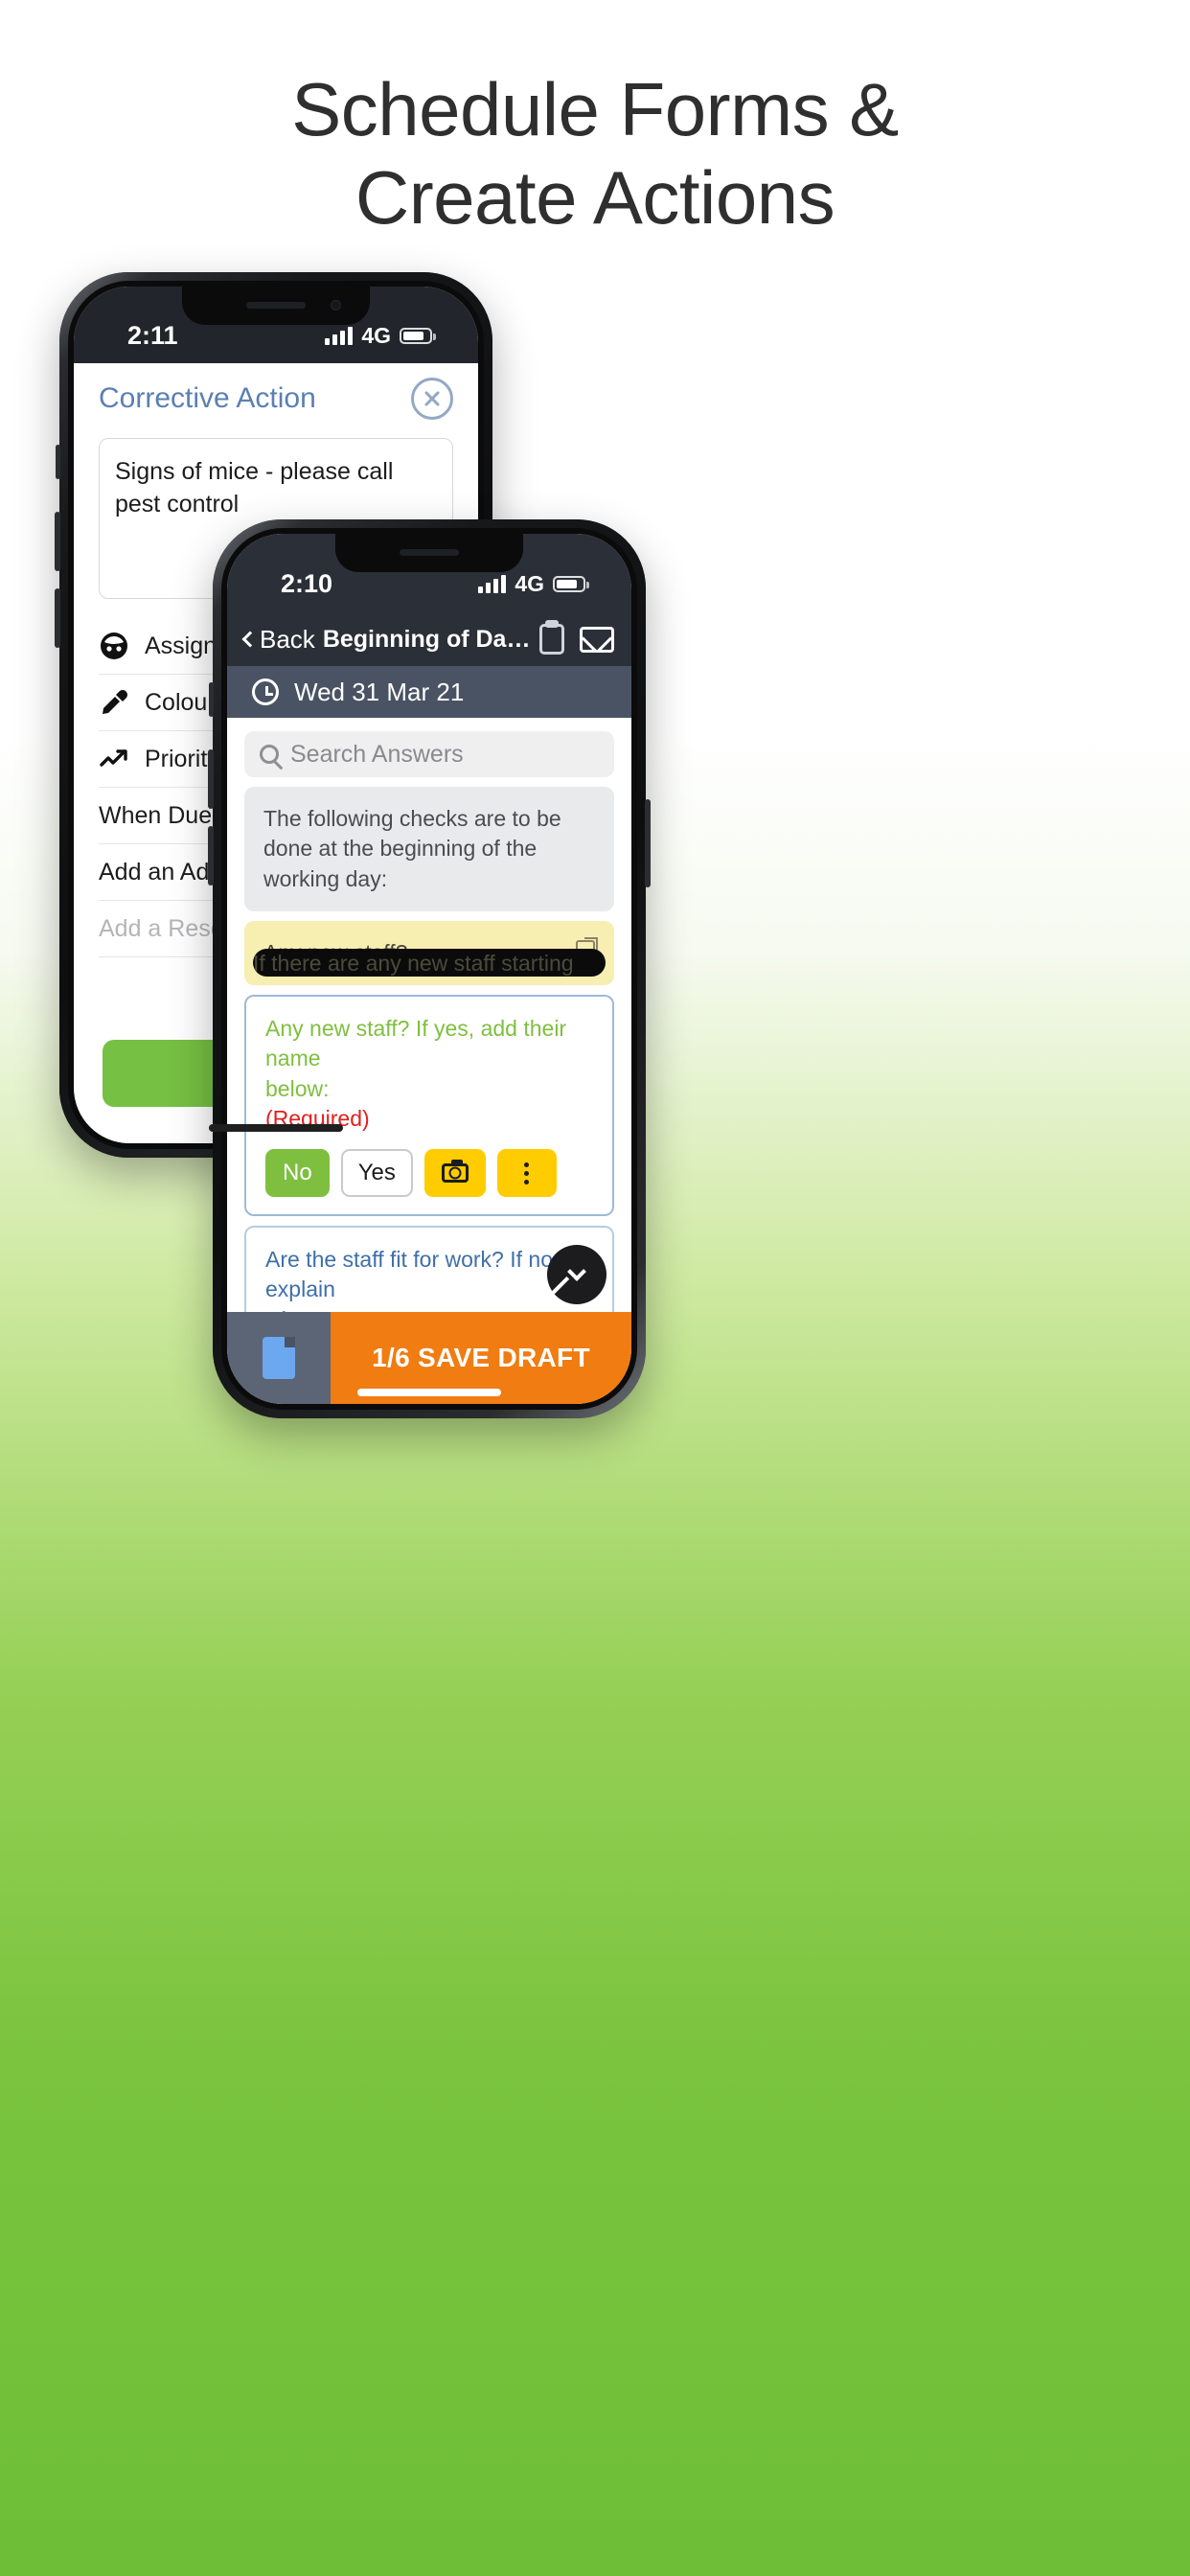  What do you see at coordinates (58, 541) in the screenshot?
I see `volume-up-button` at bounding box center [58, 541].